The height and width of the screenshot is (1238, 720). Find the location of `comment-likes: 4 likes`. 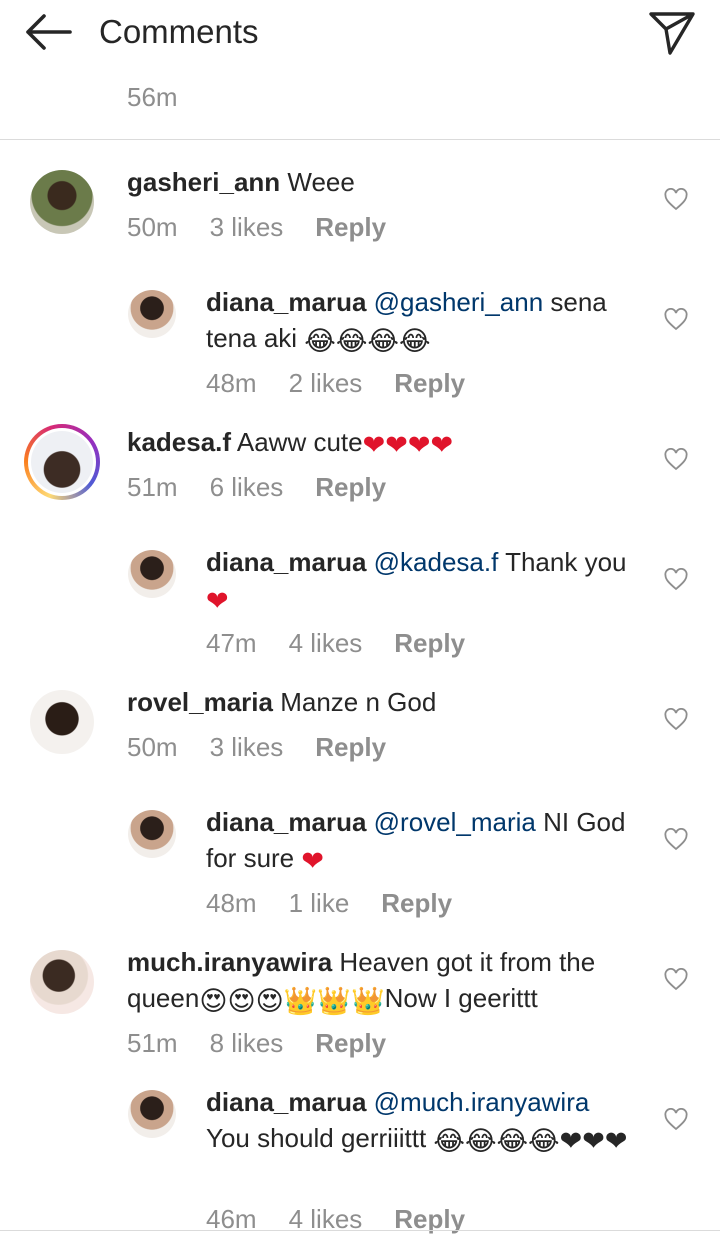

comment-likes: 4 likes is located at coordinates (326, 643).